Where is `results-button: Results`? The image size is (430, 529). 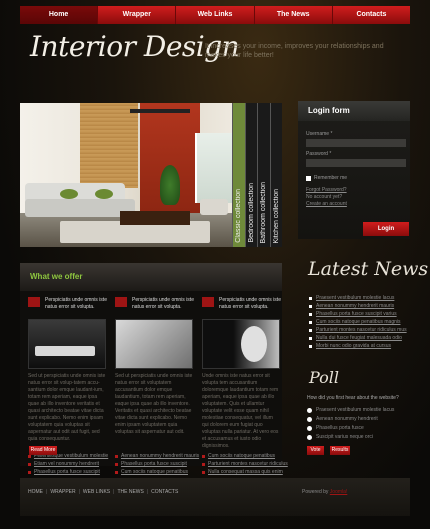 results-button: Results is located at coordinates (340, 450).